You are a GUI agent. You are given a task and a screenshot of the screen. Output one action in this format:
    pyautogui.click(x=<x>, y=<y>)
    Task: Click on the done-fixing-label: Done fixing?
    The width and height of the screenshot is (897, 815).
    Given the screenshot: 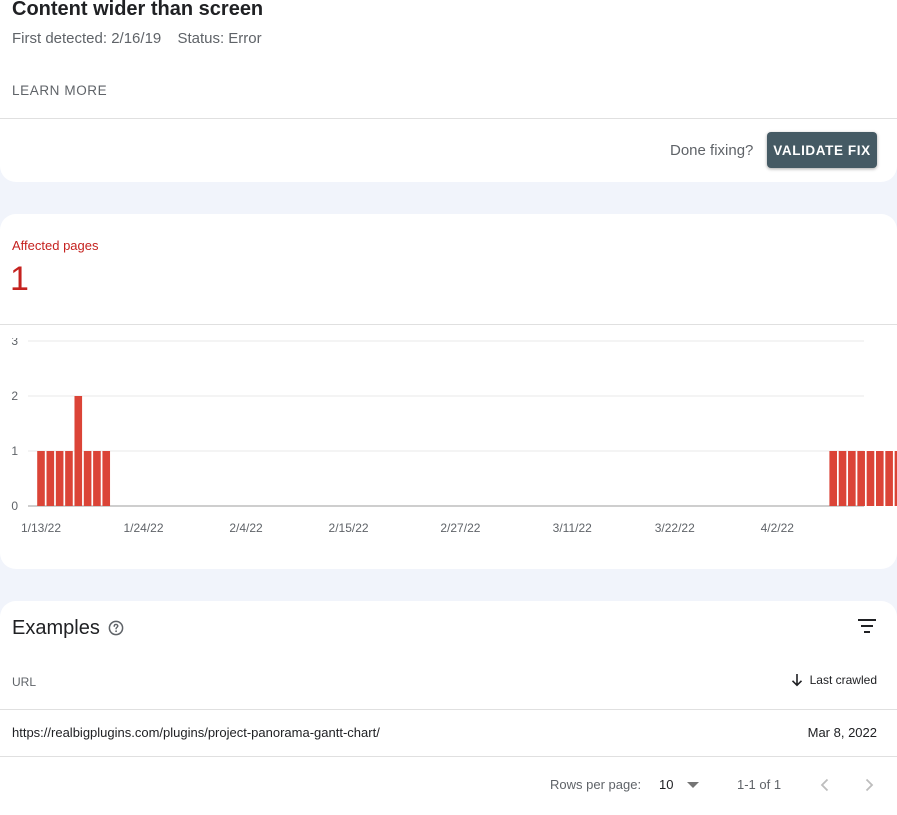 What is the action you would take?
    pyautogui.click(x=712, y=150)
    